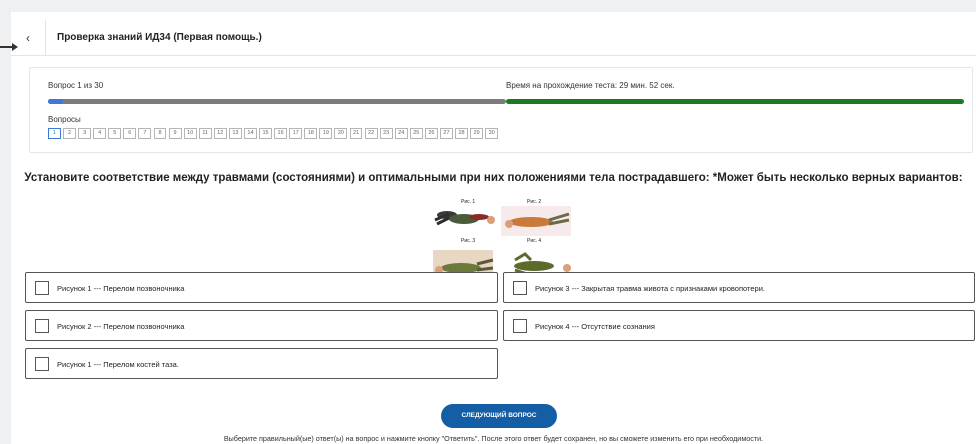 This screenshot has height=444, width=976. Describe the element at coordinates (235, 133) in the screenshot. I see `question-number-13: 13` at that location.